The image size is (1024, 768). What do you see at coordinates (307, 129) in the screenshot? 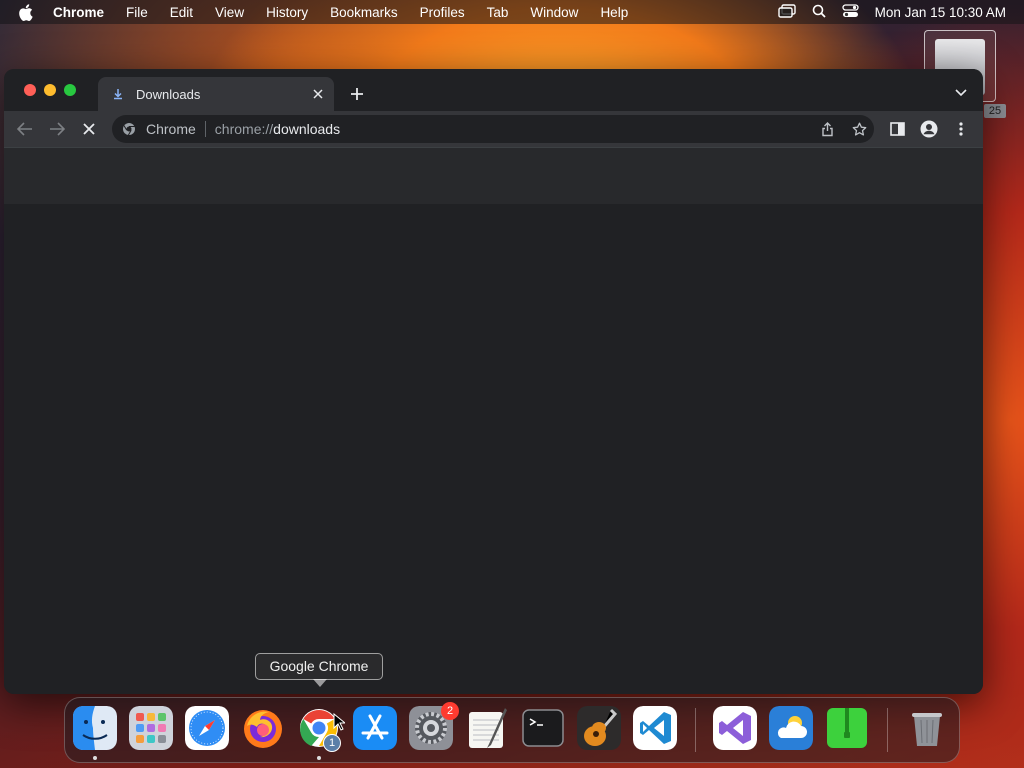
I see `url-host: downloads` at bounding box center [307, 129].